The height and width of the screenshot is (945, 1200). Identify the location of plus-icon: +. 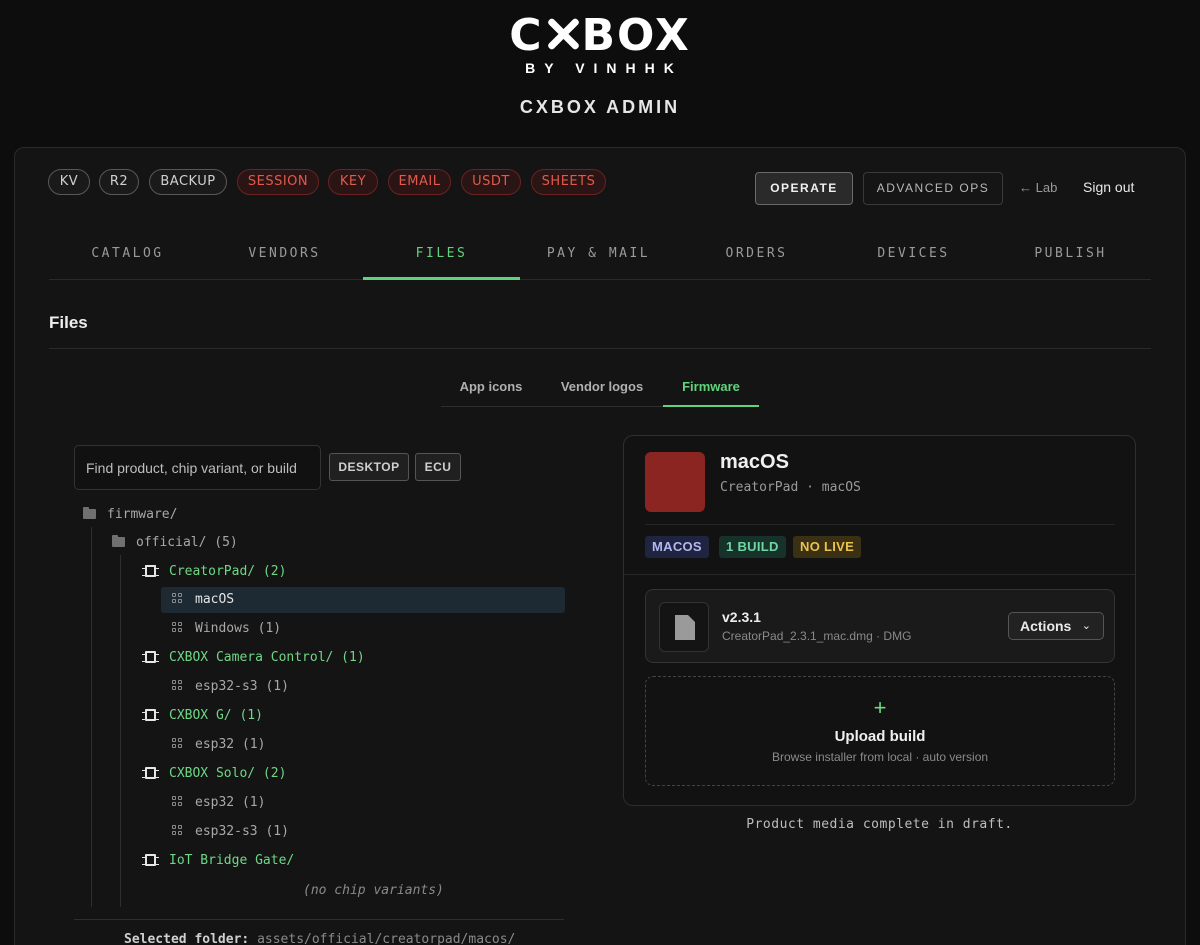
(880, 707).